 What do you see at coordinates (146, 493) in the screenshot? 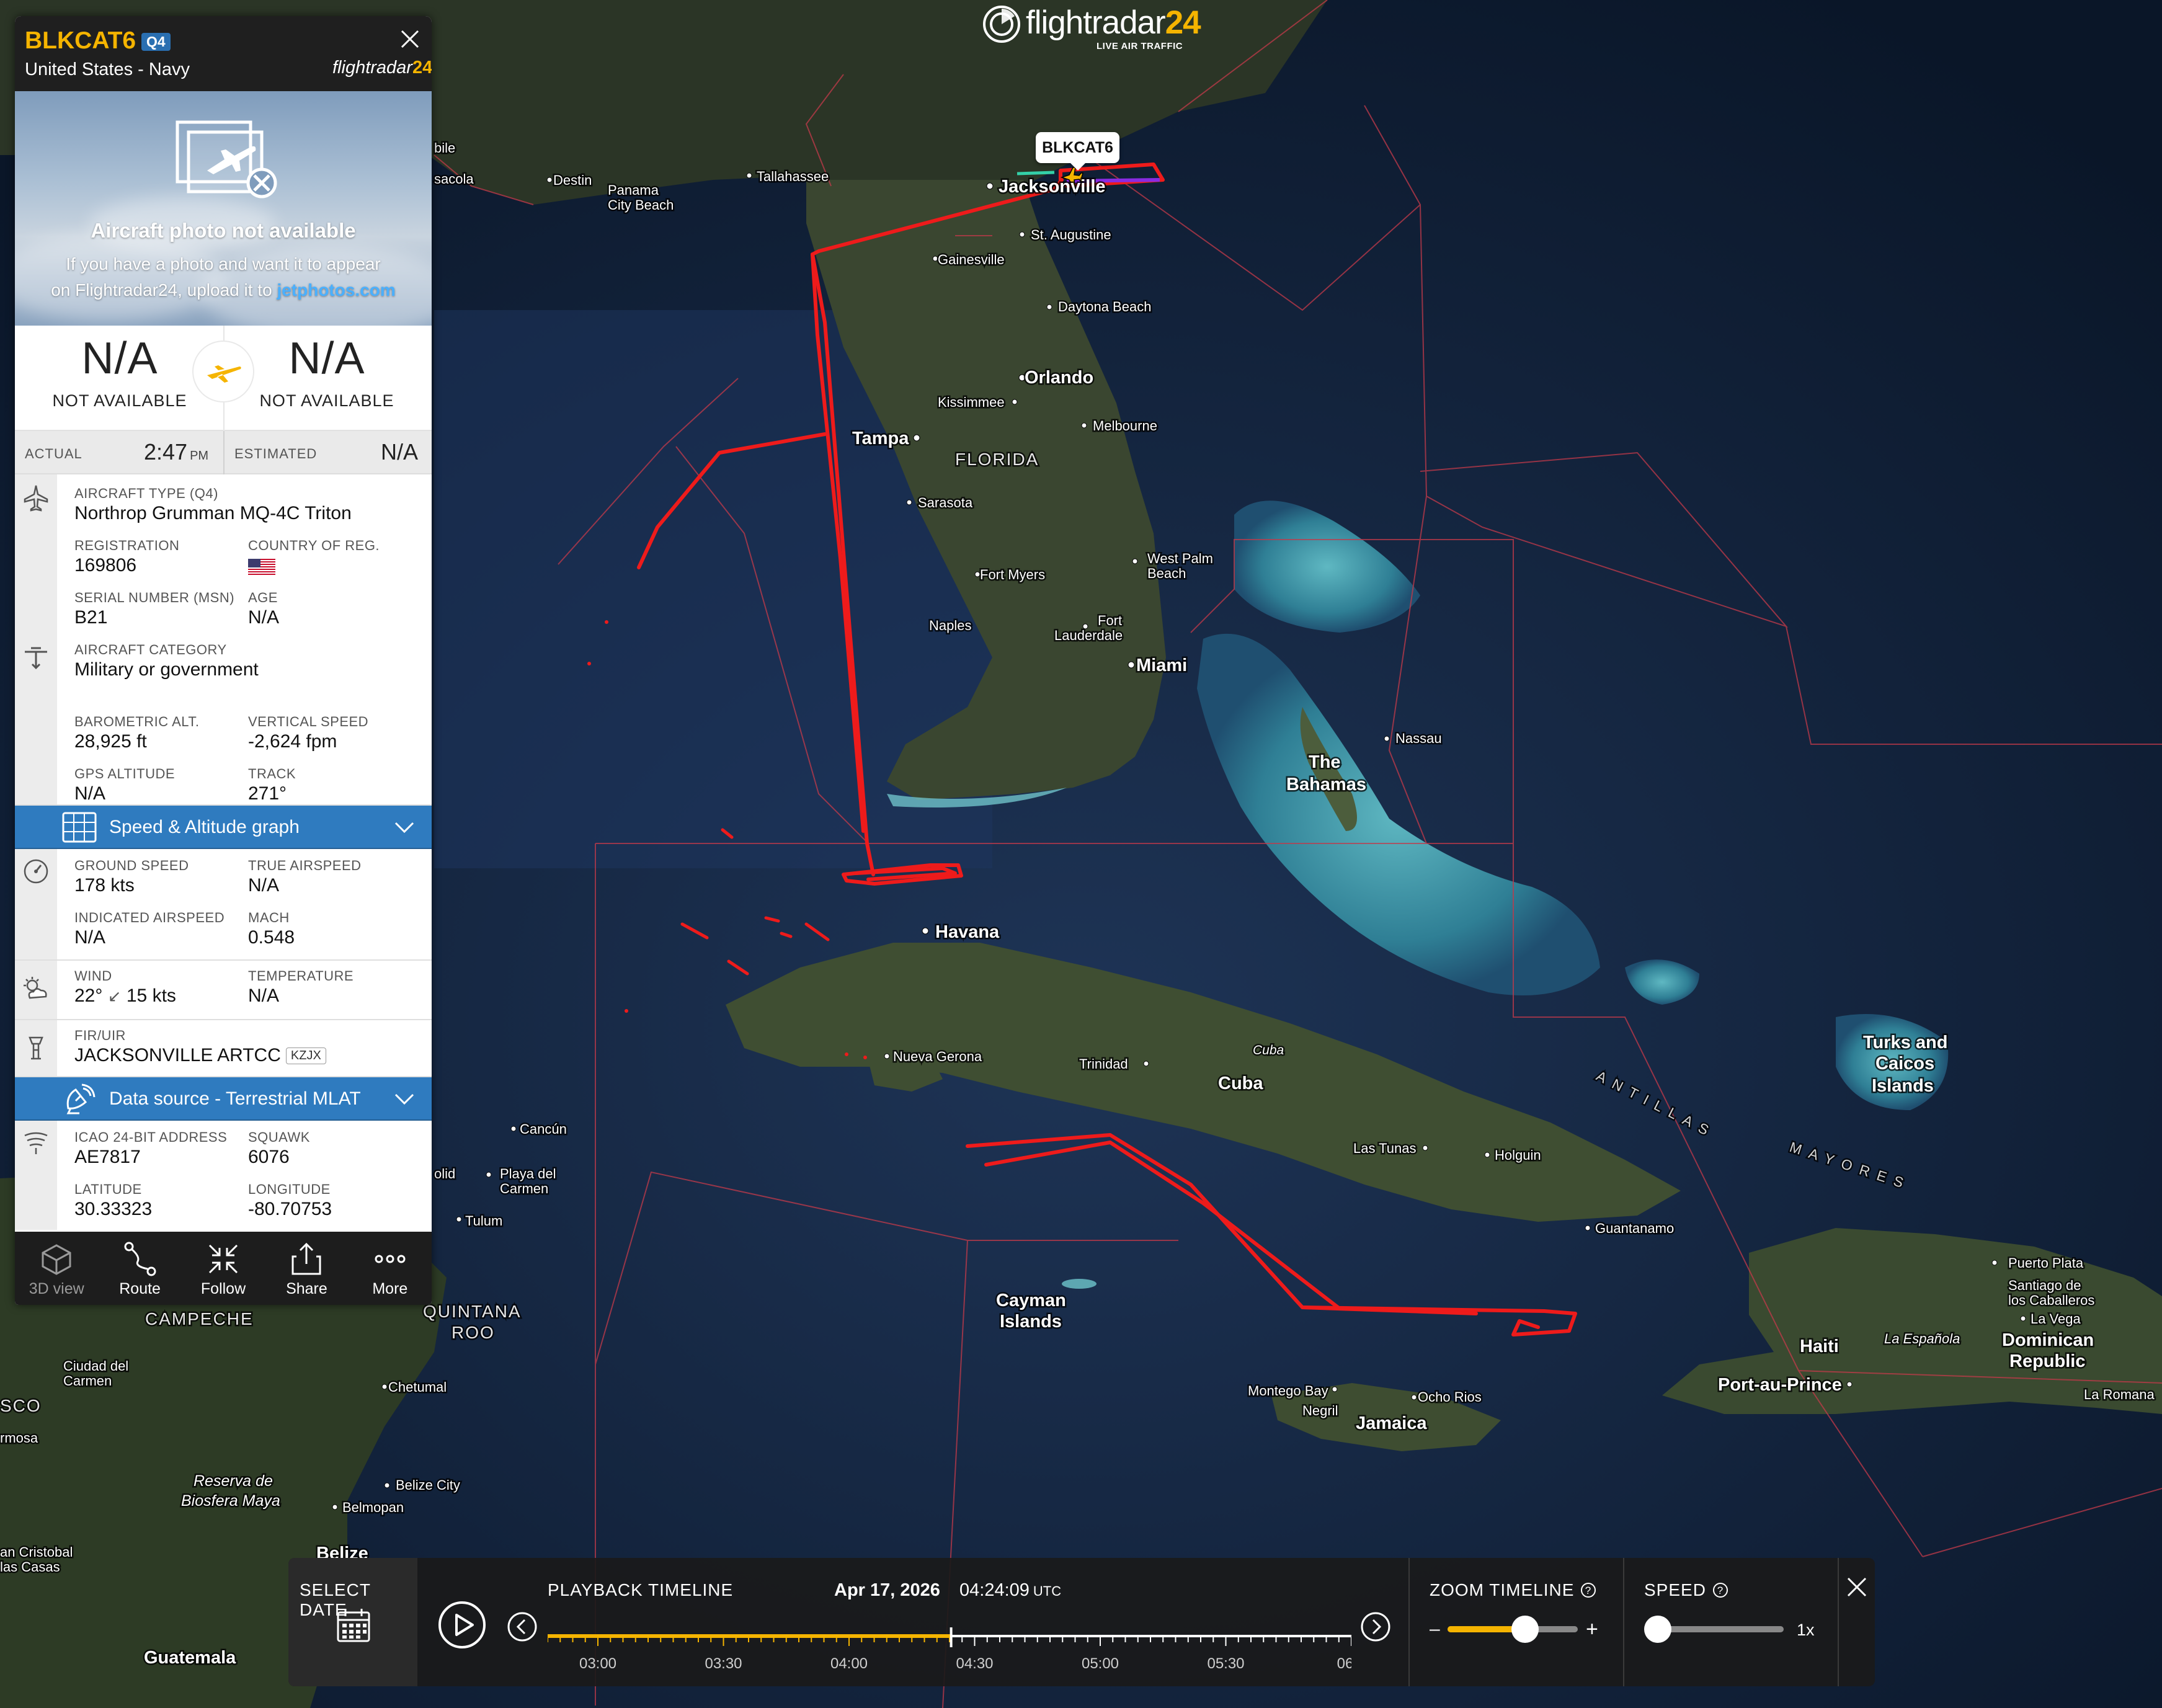
I see `aircraft-type-label: AIRCRAFT TYPE (Q4)` at bounding box center [146, 493].